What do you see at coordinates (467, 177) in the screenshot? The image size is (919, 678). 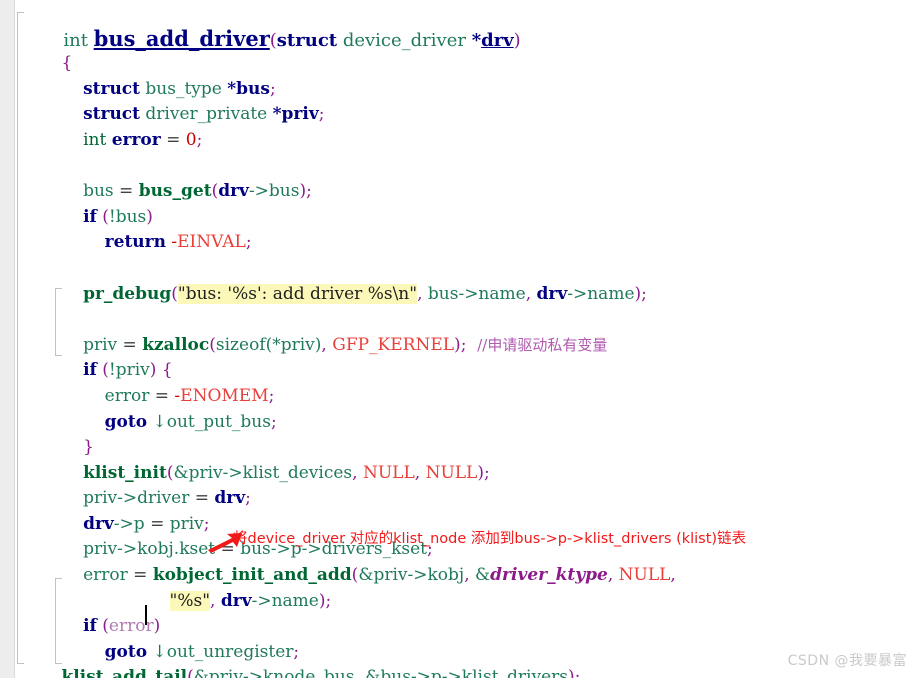 I see `code-line-bus-get: bus = bus_get(drv->bus);` at bounding box center [467, 177].